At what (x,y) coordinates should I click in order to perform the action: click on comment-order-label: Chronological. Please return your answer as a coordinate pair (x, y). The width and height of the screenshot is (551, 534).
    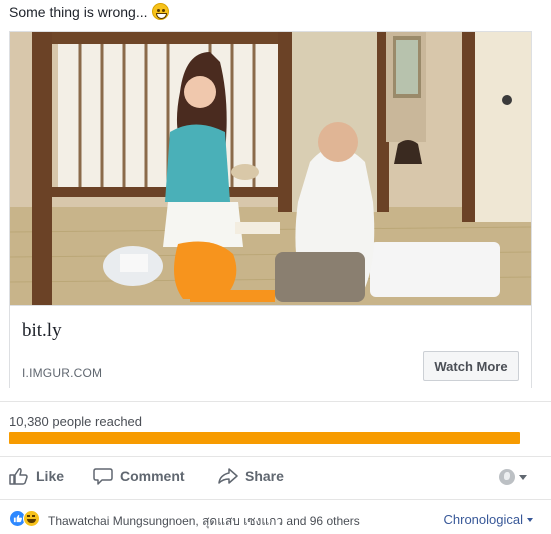
    Looking at the image, I should click on (483, 519).